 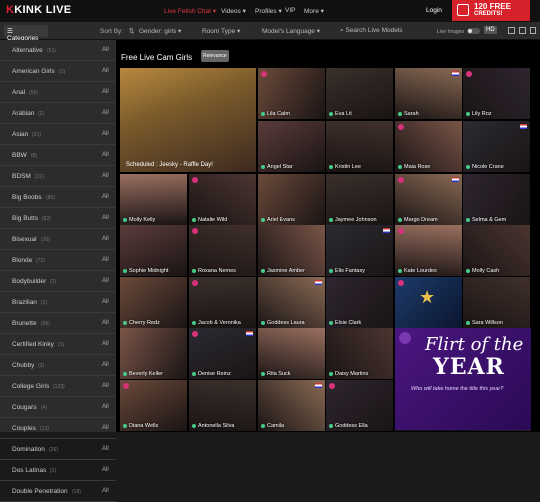 I want to click on model-tile: Daisy Martins, so click(x=359, y=353).